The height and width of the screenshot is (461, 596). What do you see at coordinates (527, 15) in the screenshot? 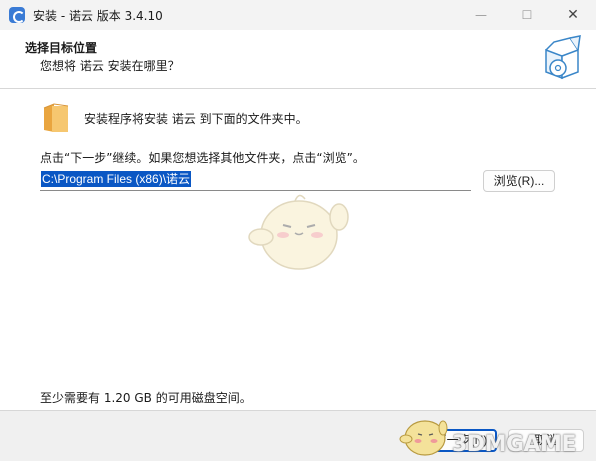
I see `maximize-button: ☐` at bounding box center [527, 15].